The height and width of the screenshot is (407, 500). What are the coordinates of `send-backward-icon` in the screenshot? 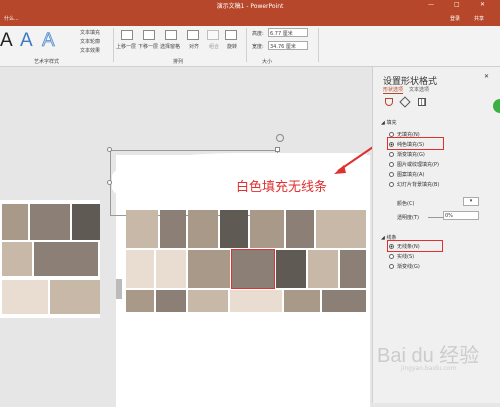 It's located at (149, 35).